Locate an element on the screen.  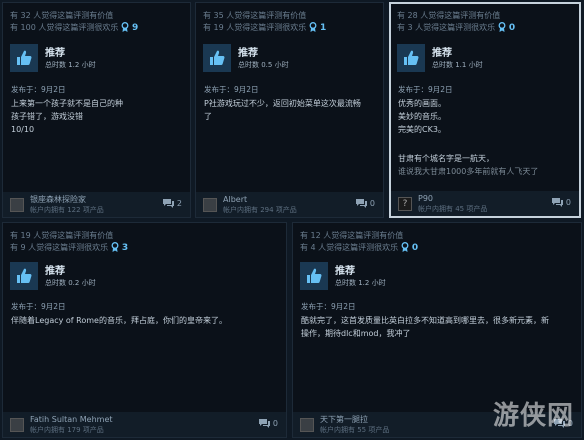
author-product-count: 帐户内拥有 122 项产品 is located at coordinates (67, 209).